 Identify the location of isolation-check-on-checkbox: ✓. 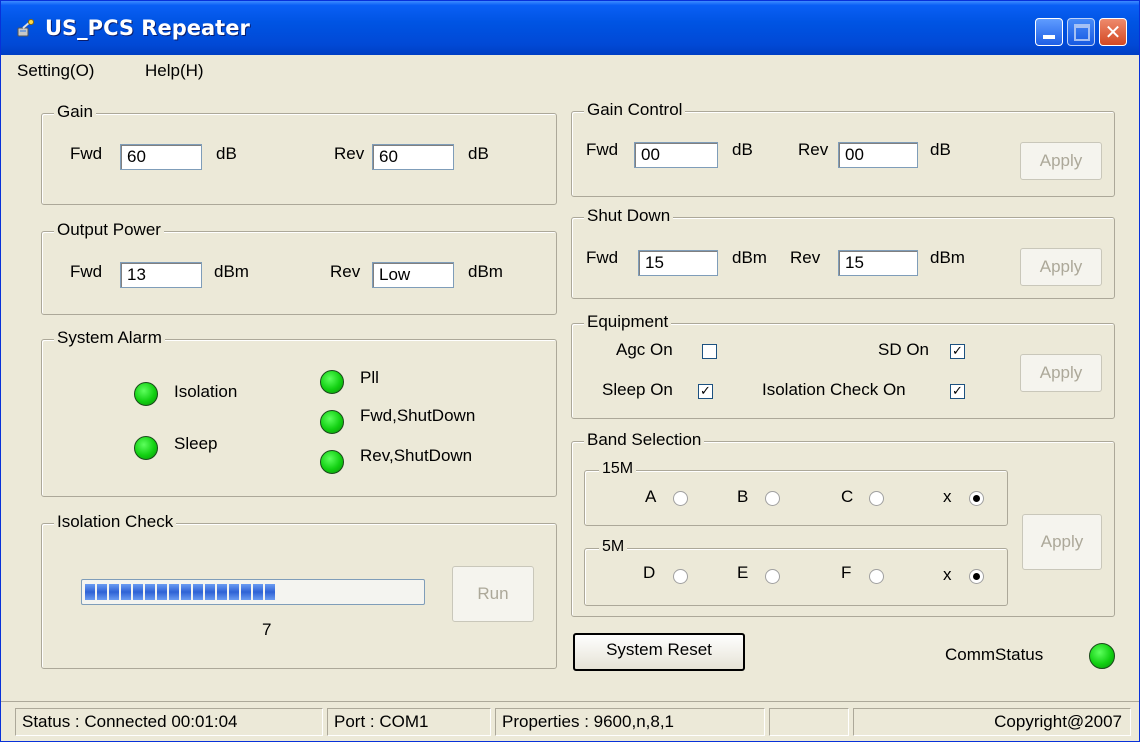
(957, 391).